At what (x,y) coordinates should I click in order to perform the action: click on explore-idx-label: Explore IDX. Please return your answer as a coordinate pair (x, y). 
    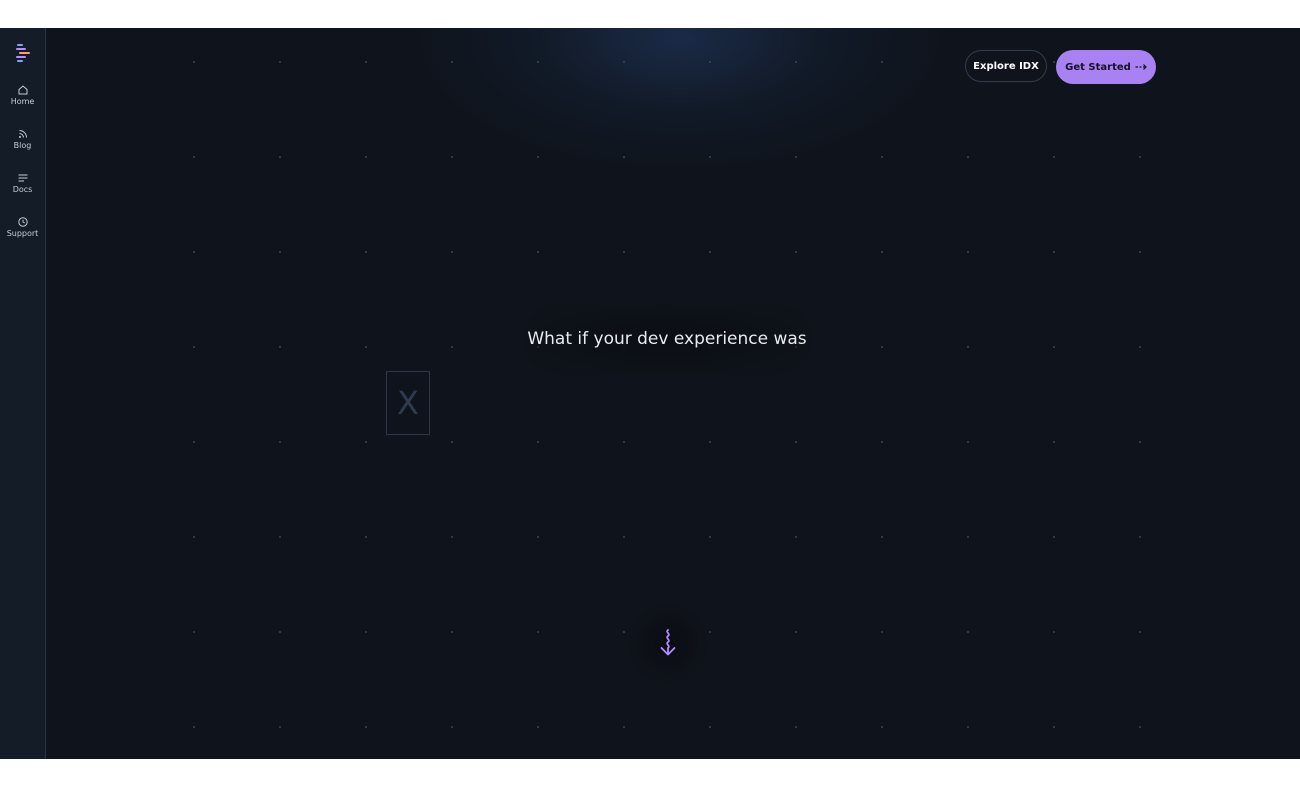
    Looking at the image, I should click on (1006, 66).